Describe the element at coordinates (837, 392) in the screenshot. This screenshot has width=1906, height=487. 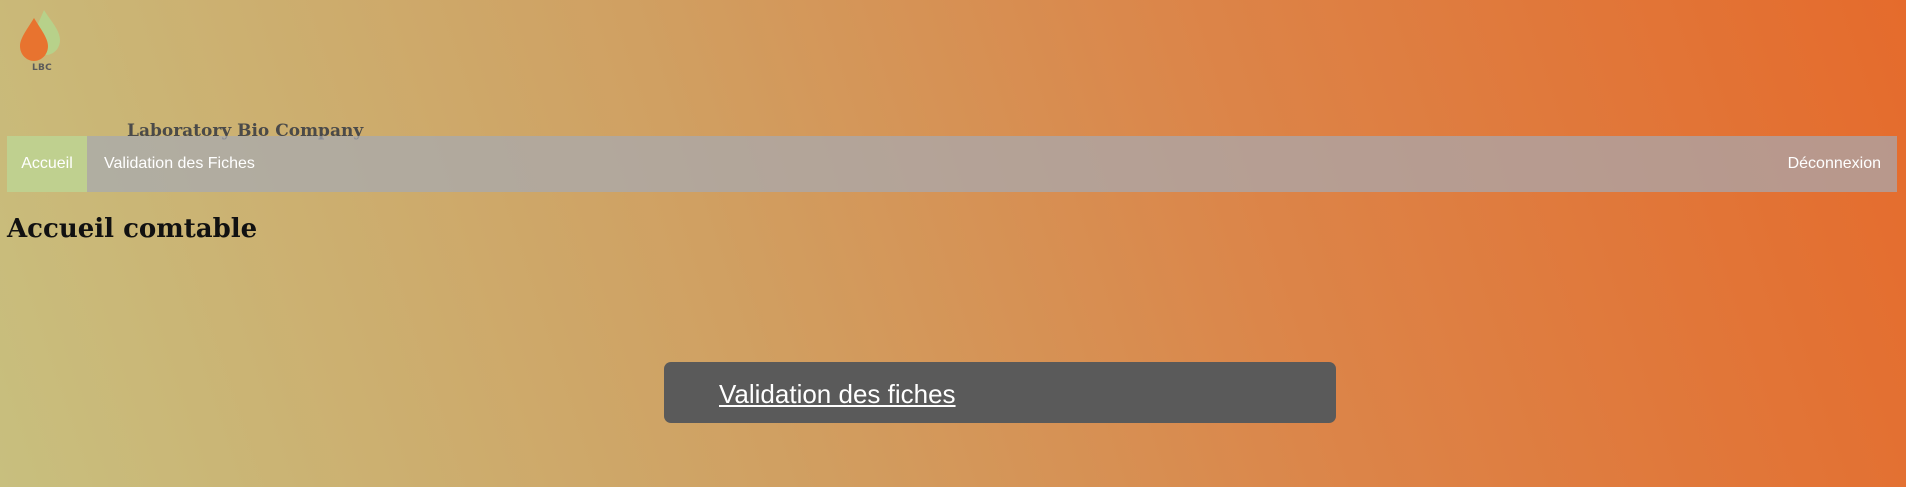
I see `validation-fiches-link: Validation des fiches` at that location.